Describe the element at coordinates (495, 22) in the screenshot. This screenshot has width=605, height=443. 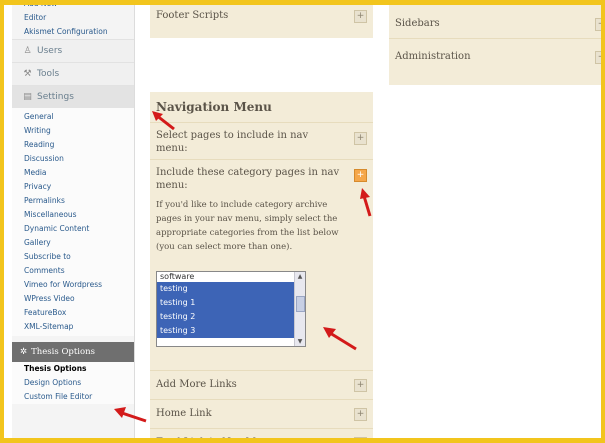
I see `sidebars-row: Sidebars +` at that location.